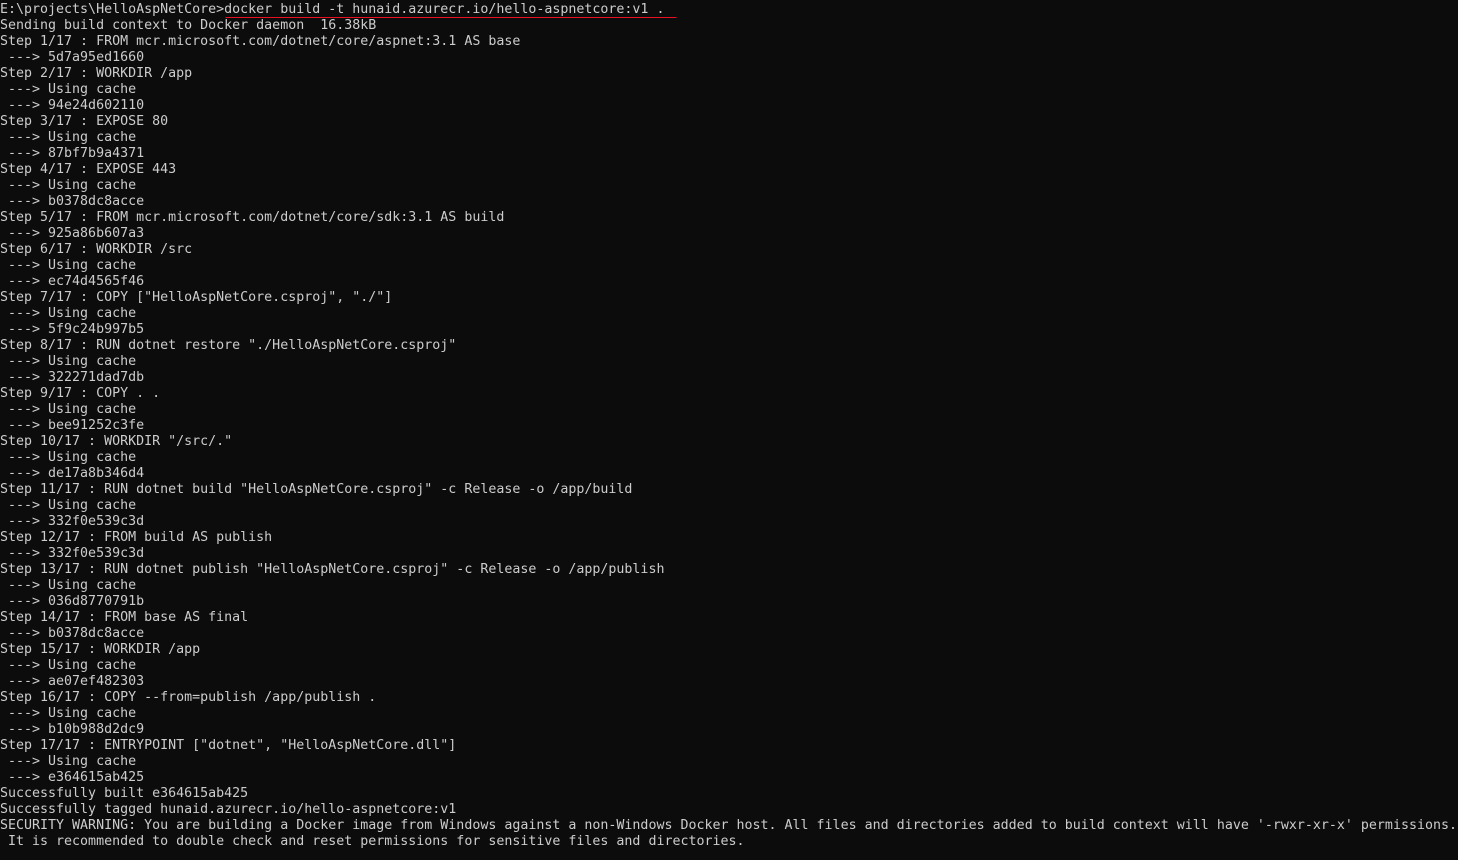 Image resolution: width=1458 pixels, height=860 pixels. What do you see at coordinates (96, 73) in the screenshot?
I see `output-line: Step 2/17 : WORKDIR /app` at bounding box center [96, 73].